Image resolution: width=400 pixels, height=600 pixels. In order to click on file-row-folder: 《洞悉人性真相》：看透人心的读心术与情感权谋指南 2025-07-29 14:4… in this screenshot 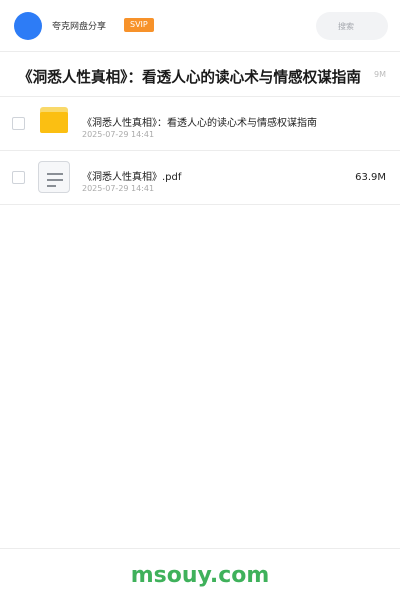, I will do `click(200, 124)`.